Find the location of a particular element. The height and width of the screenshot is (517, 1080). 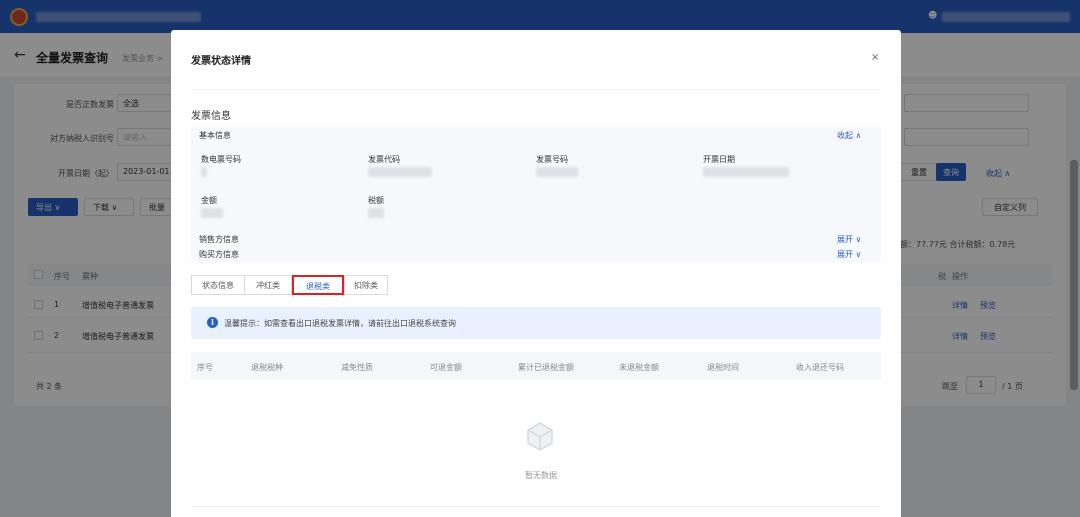

info-icon: i is located at coordinates (212, 322).